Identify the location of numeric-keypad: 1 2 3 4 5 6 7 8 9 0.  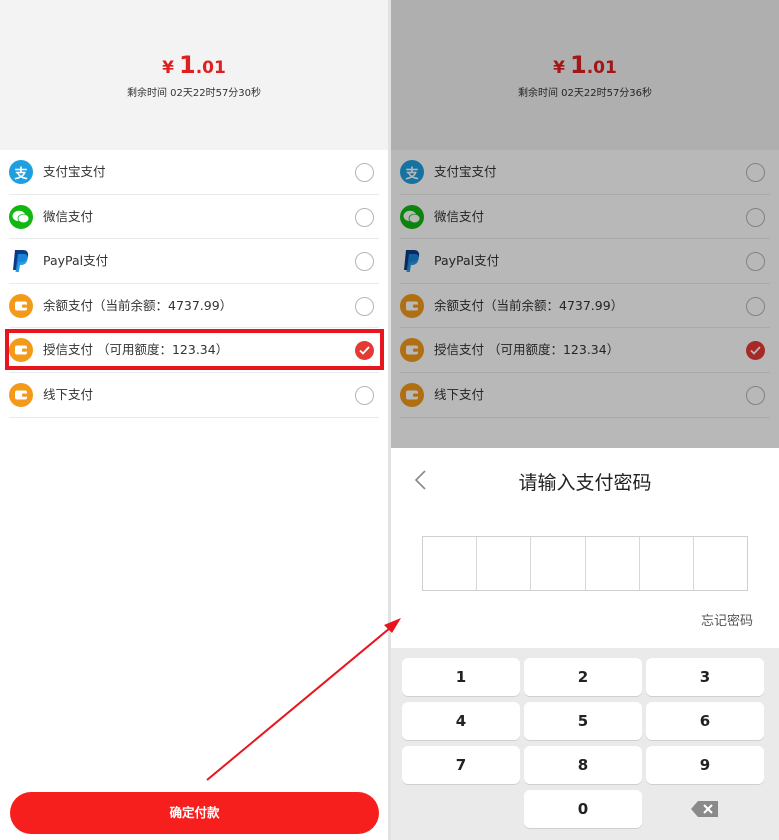
(585, 744).